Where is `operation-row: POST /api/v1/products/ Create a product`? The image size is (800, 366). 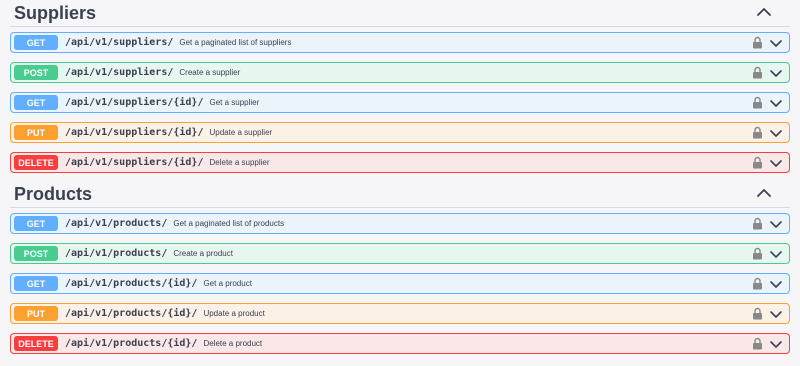 operation-row: POST /api/v1/products/ Create a product is located at coordinates (400, 253).